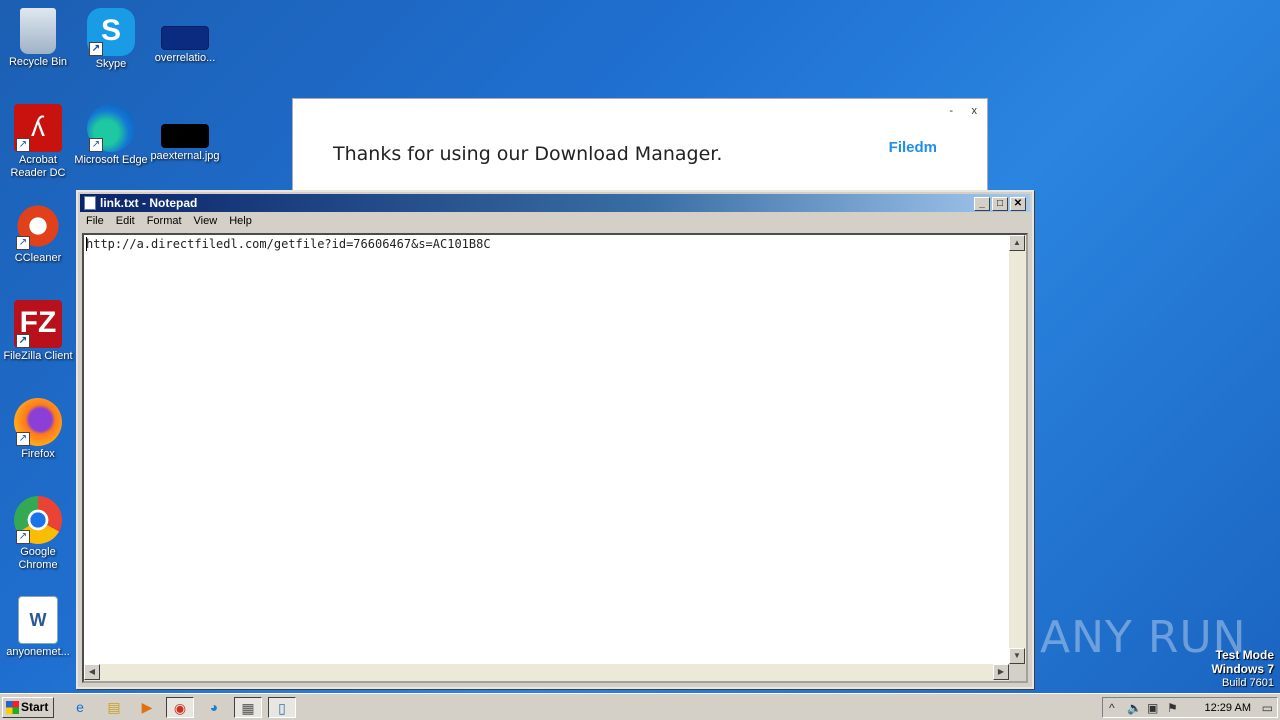  I want to click on window-title: link.txt - Notepad, so click(149, 203).